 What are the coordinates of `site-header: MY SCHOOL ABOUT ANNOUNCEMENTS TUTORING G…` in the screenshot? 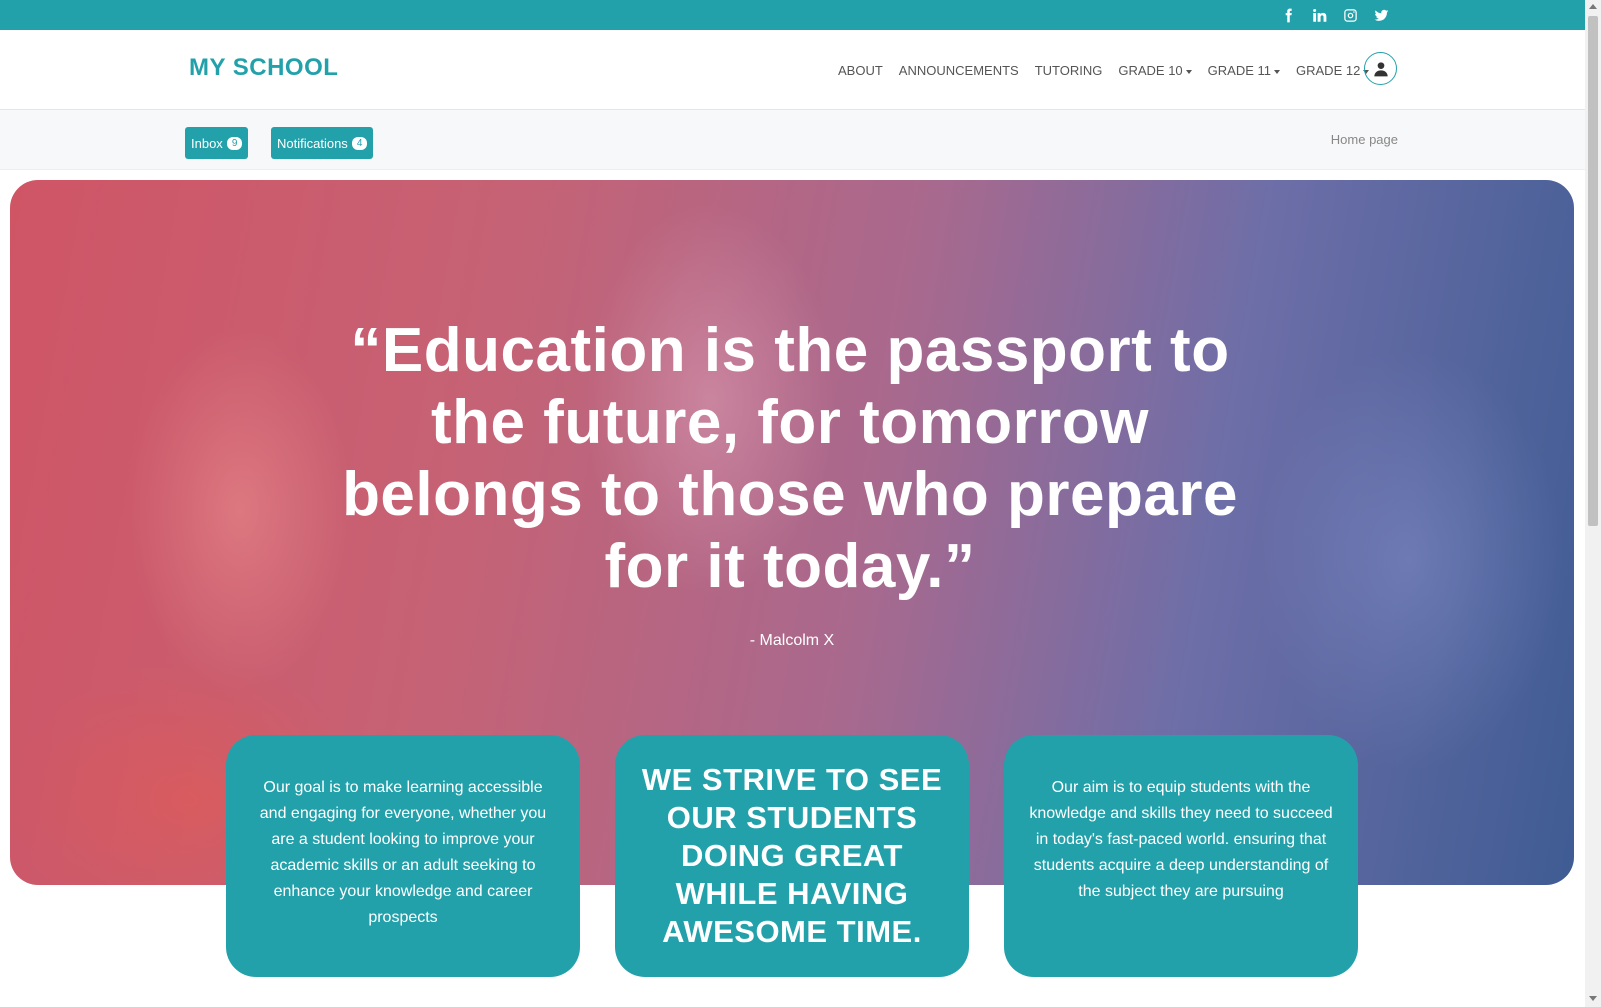 It's located at (792, 70).